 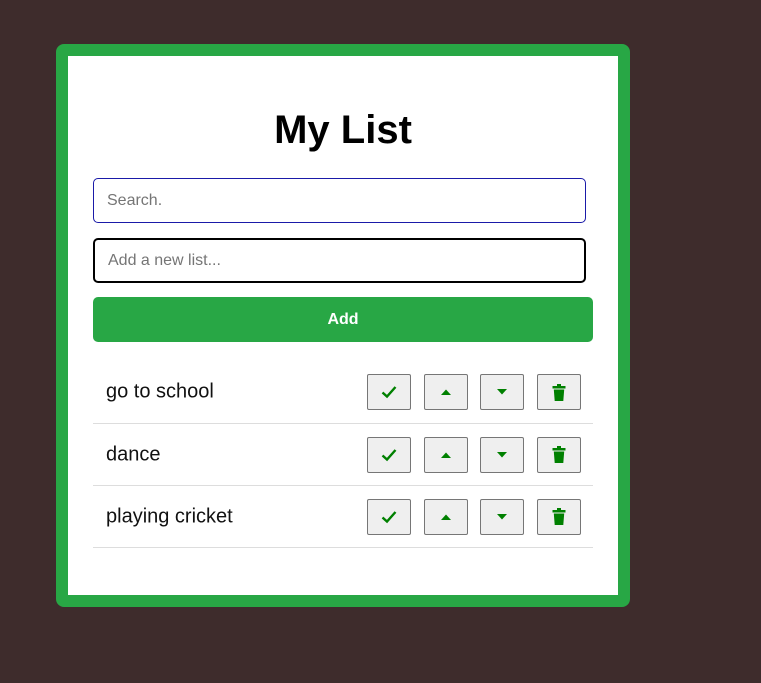 I want to click on page-title: My List, so click(x=343, y=130).